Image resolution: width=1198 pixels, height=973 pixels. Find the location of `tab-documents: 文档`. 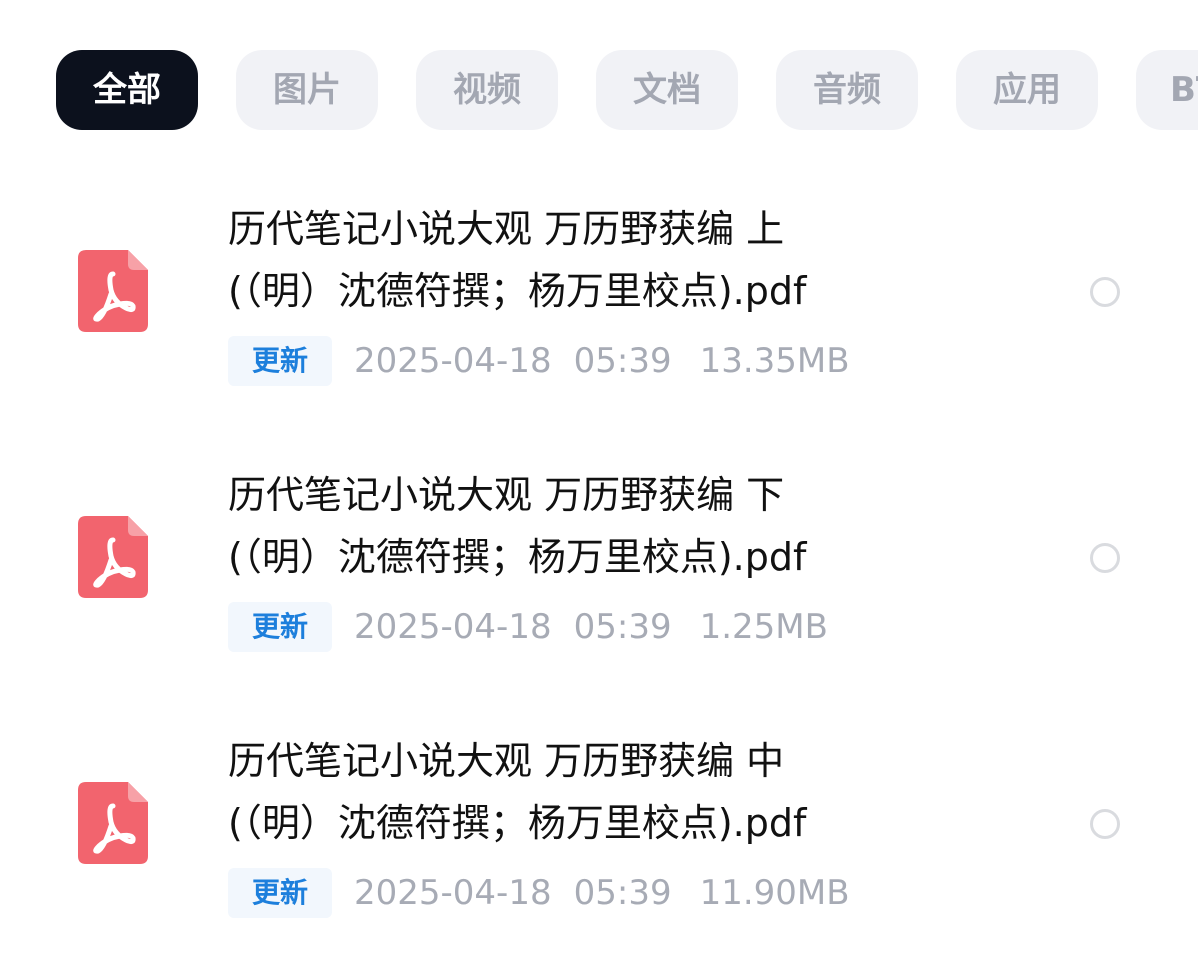

tab-documents: 文档 is located at coordinates (667, 90).